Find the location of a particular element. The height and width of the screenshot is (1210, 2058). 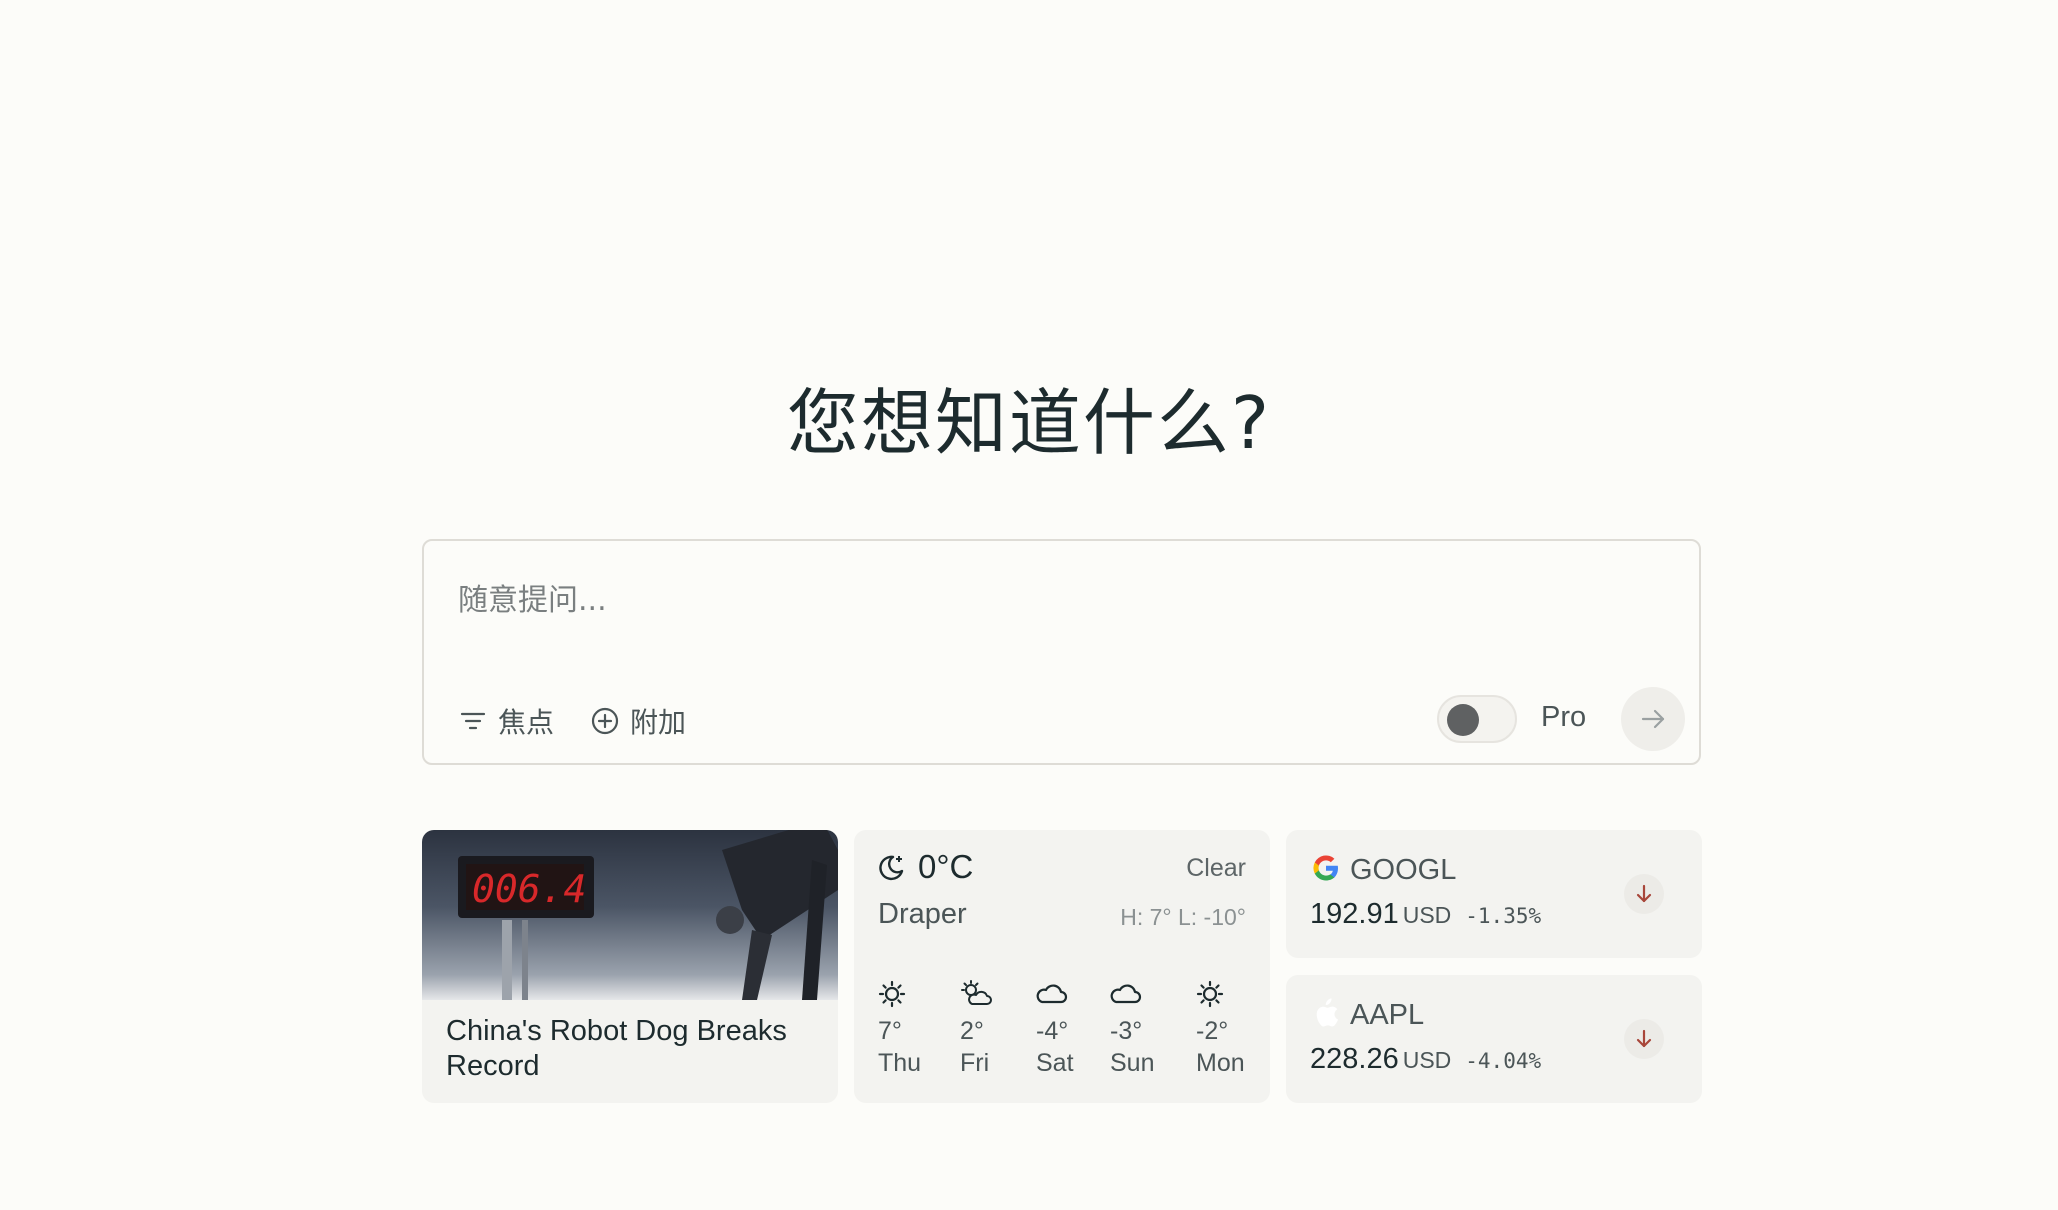

stock-price: 228.26 is located at coordinates (1354, 1059).